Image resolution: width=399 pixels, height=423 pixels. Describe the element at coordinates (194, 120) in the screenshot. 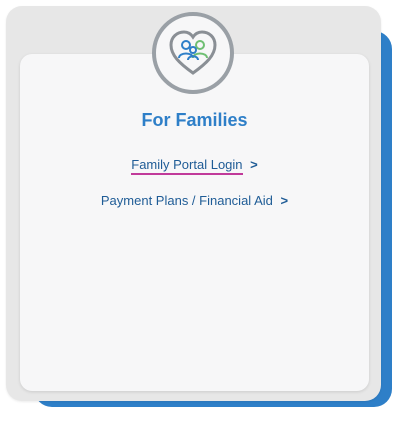

I see `card-title: For Families` at that location.